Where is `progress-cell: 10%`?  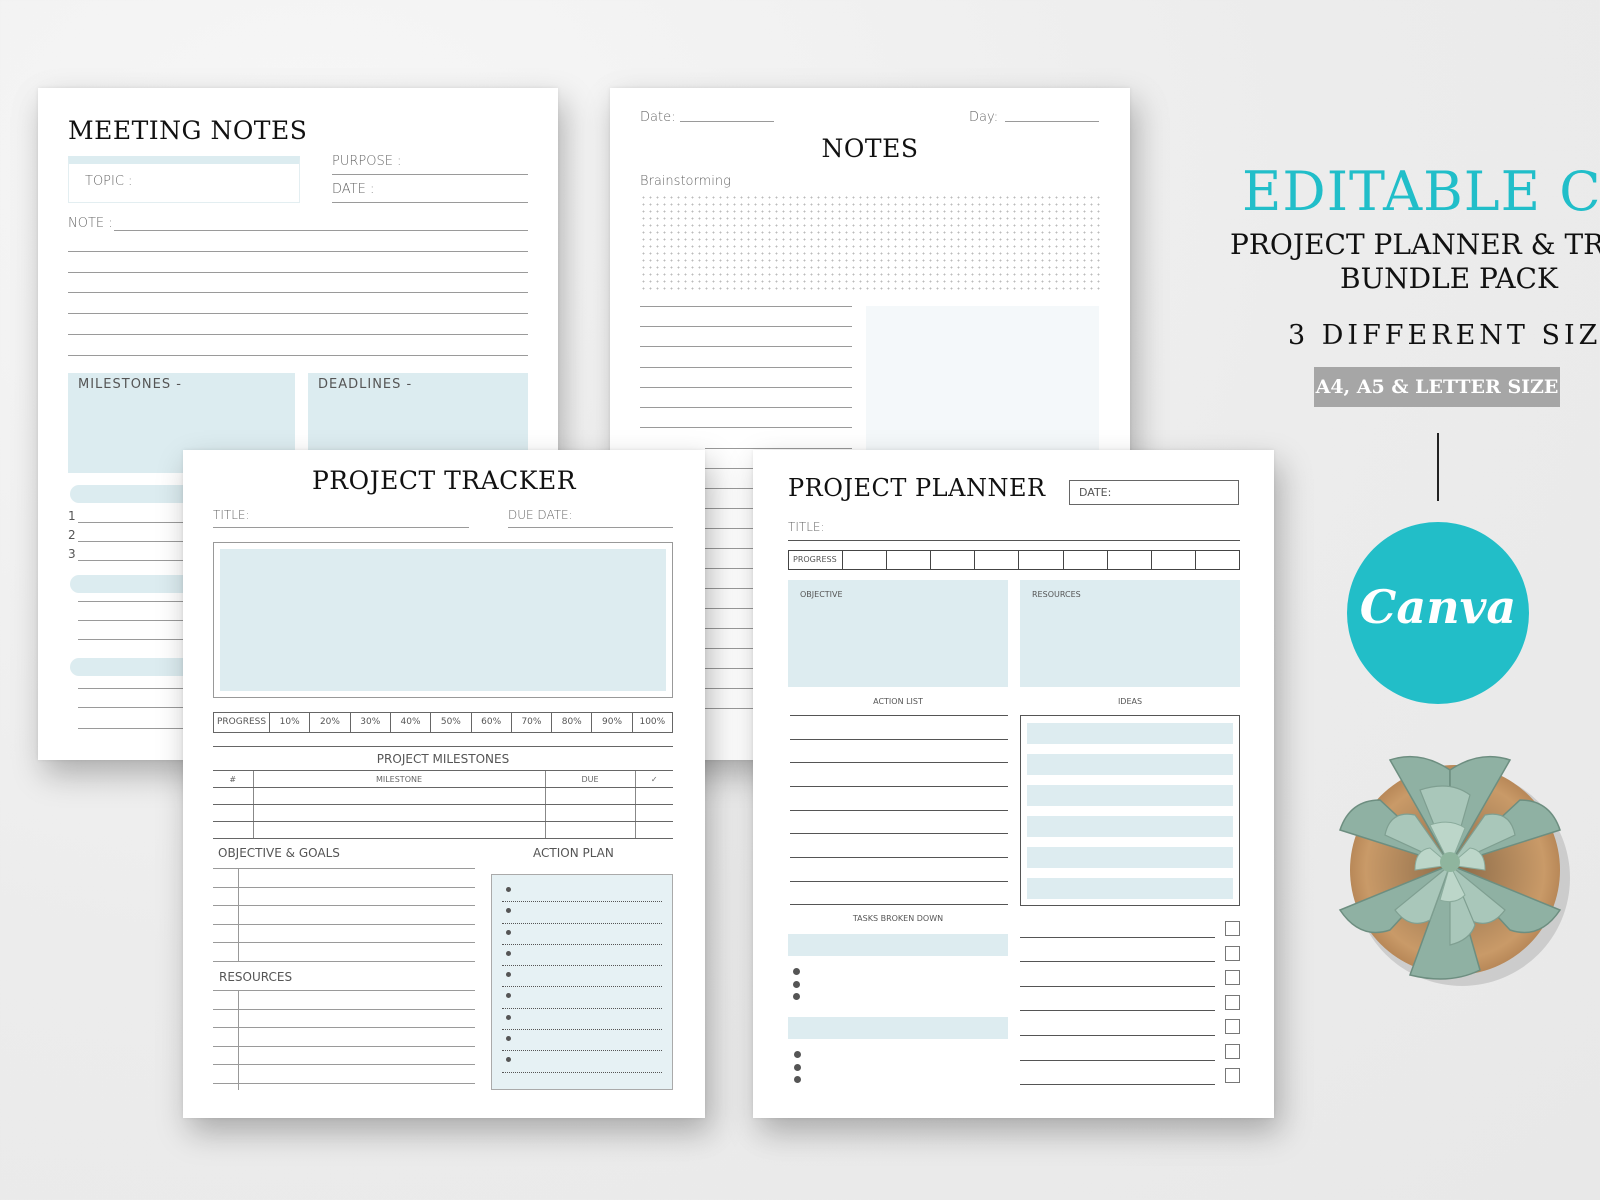
progress-cell: 10% is located at coordinates (289, 722).